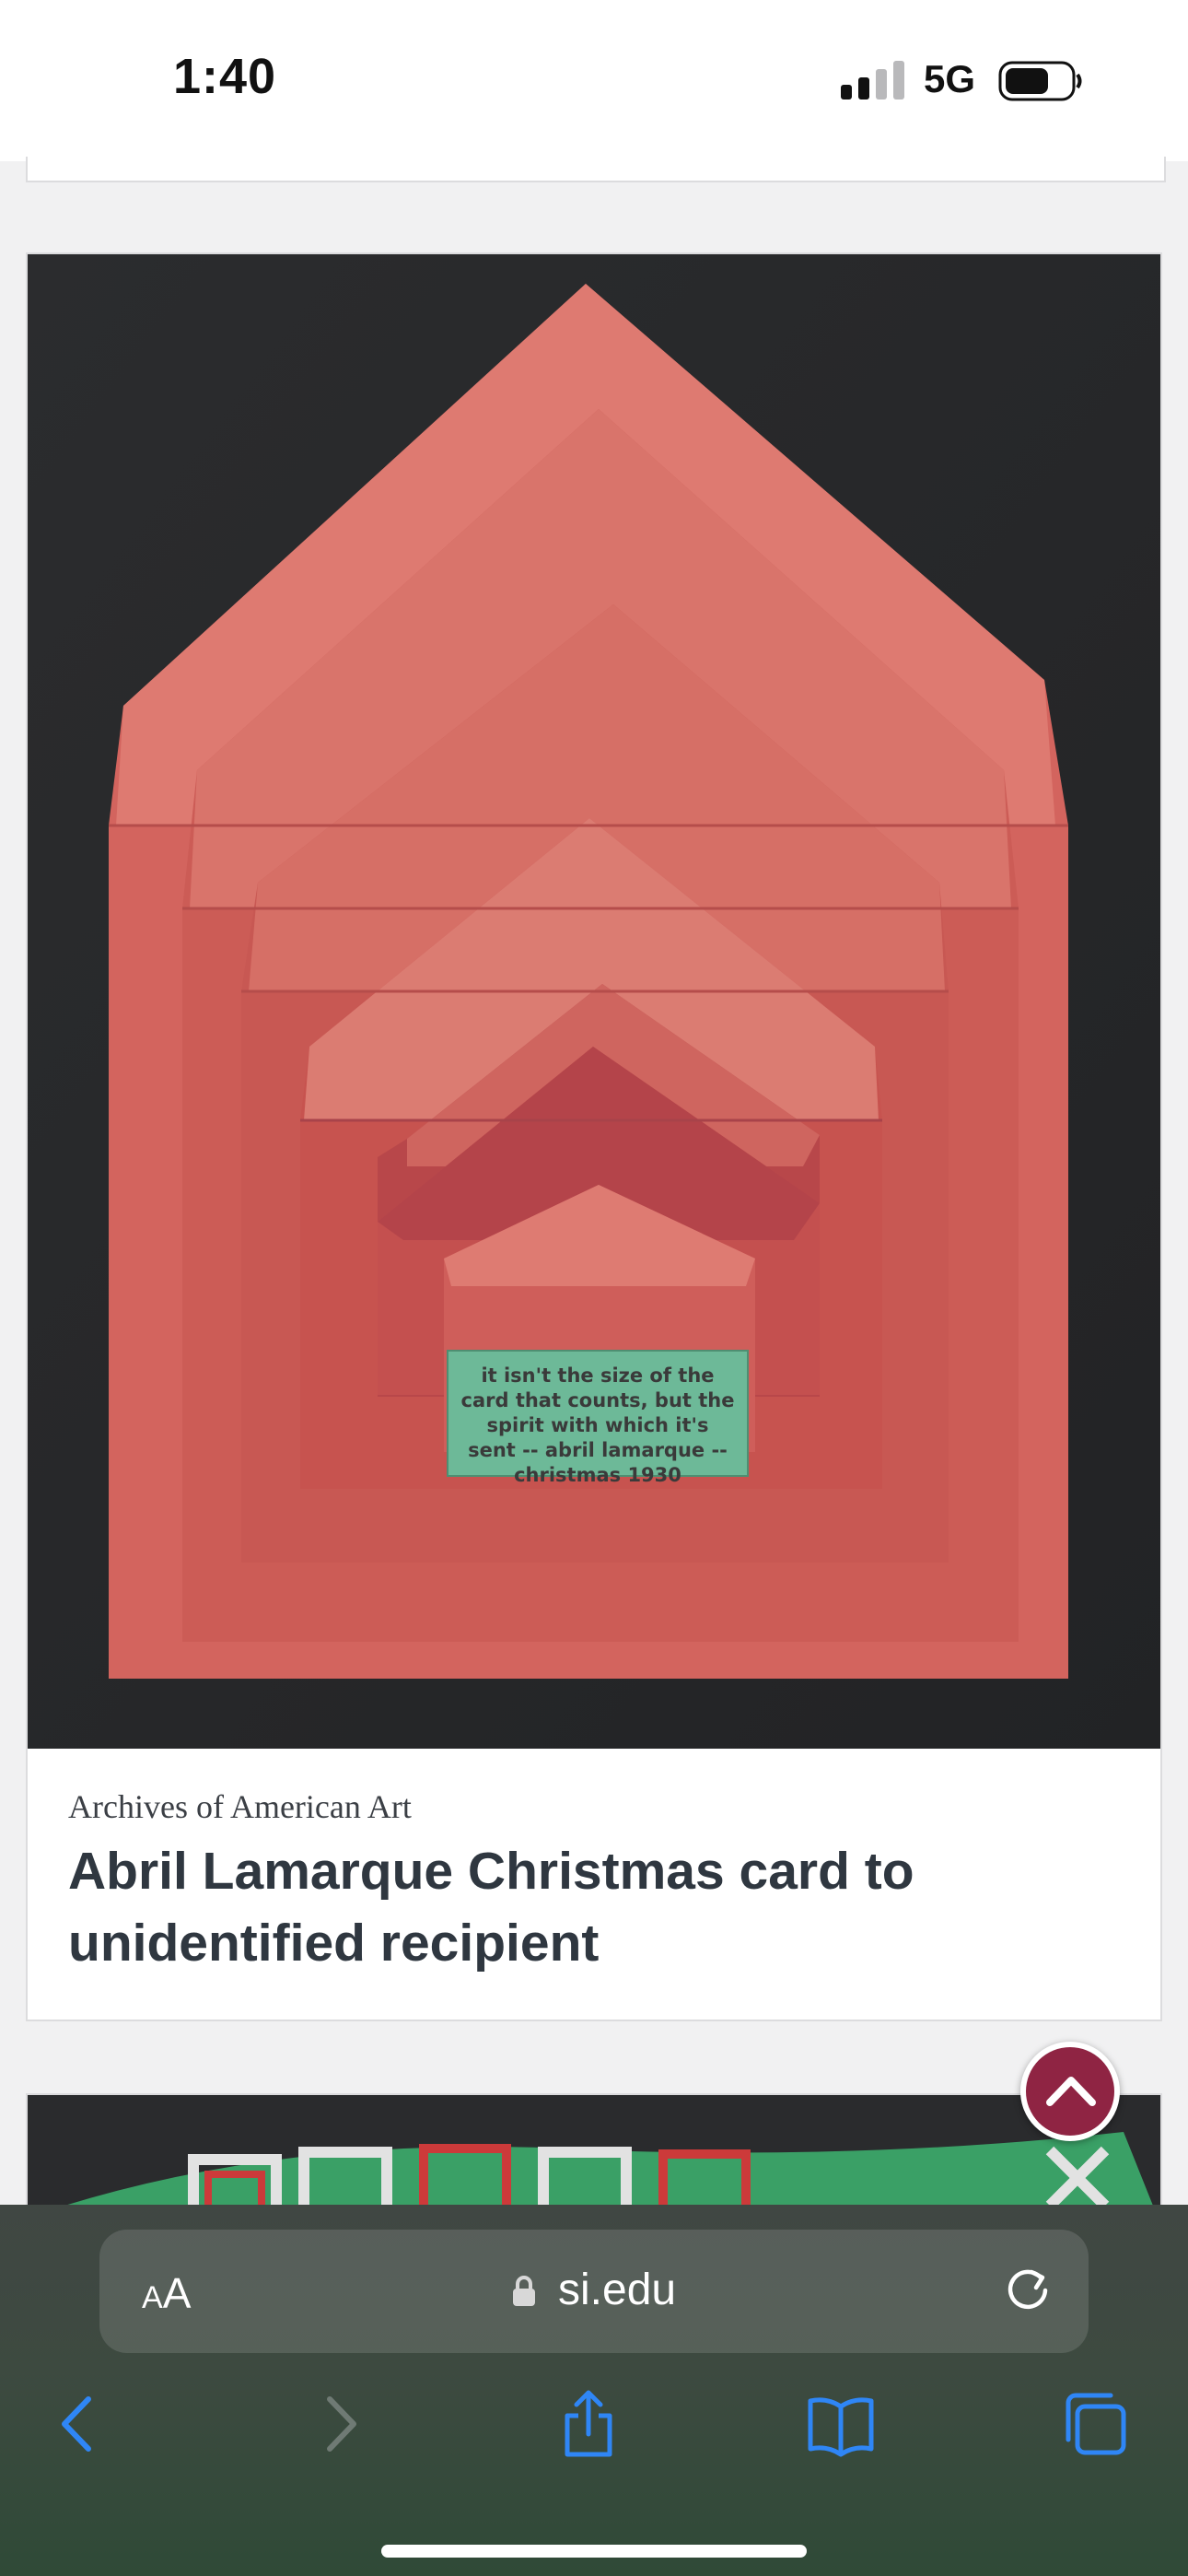  Describe the element at coordinates (225, 76) in the screenshot. I see `status-time: 1:40` at that location.